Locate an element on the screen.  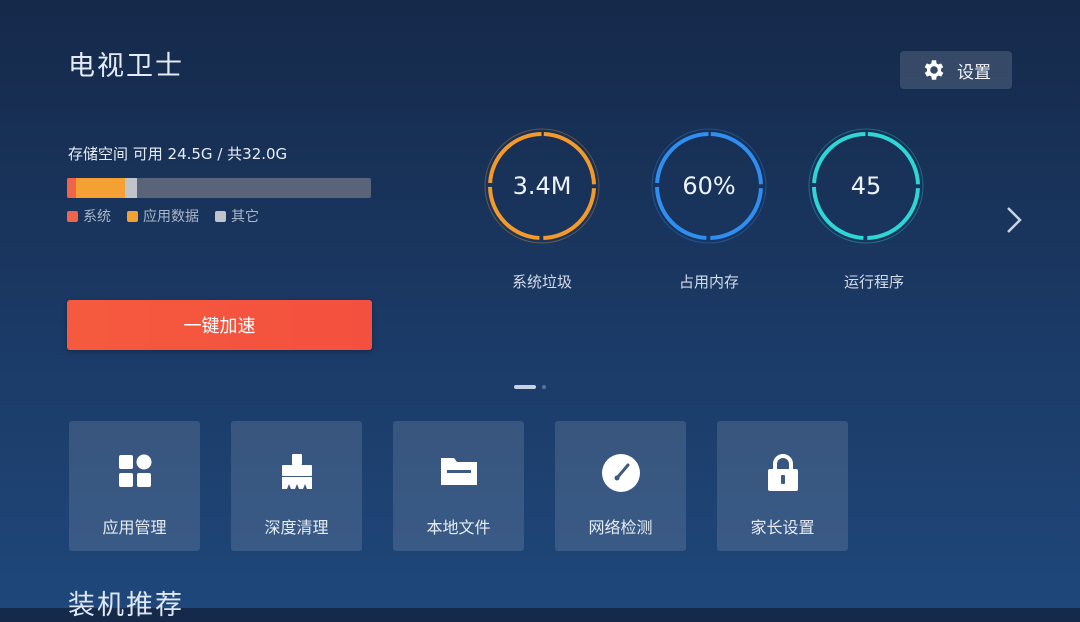
tile-parental-settings: 家长设置 is located at coordinates (782, 486).